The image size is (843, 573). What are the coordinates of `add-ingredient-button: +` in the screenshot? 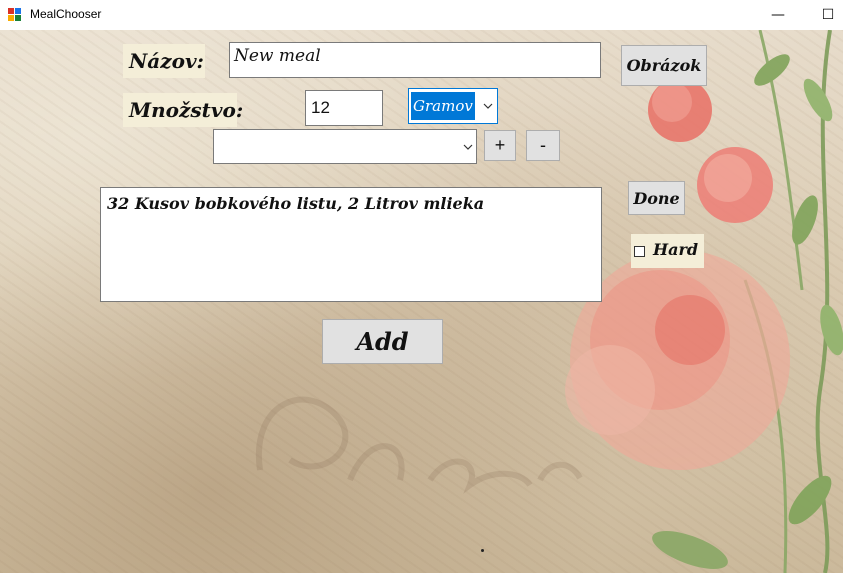 It's located at (500, 145).